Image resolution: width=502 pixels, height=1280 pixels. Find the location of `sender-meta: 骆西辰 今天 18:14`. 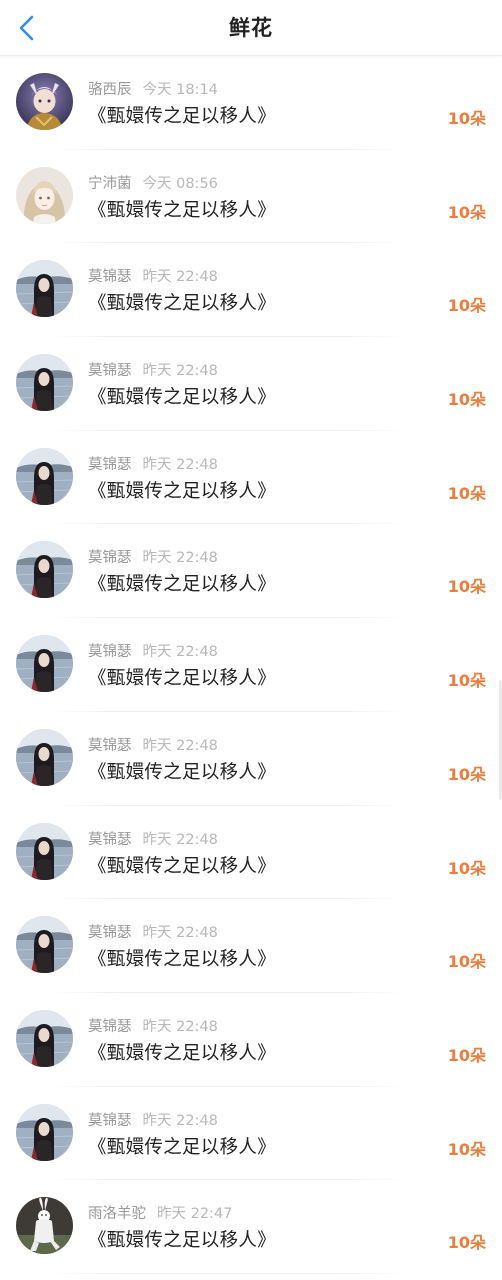

sender-meta: 骆西辰 今天 18:14 is located at coordinates (153, 88).